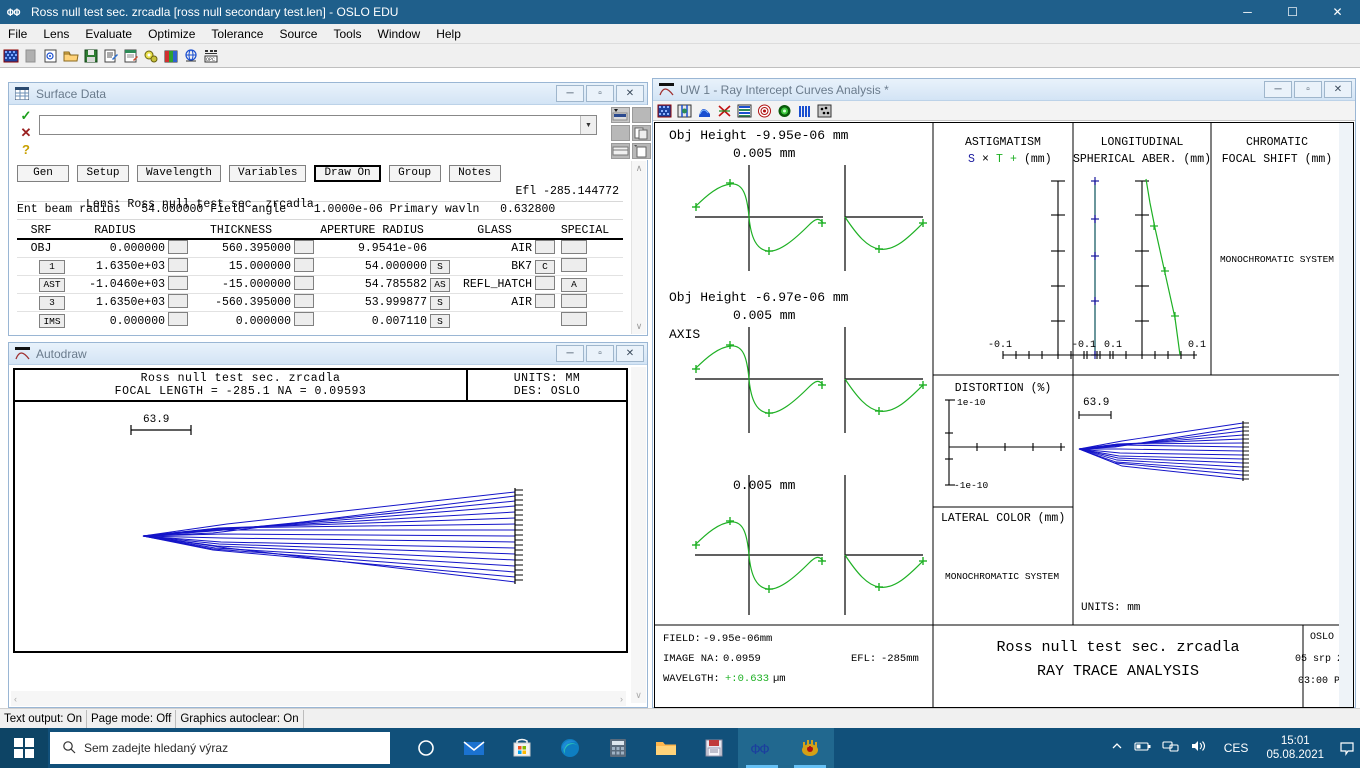 This screenshot has width=1360, height=768. I want to click on autodraw-restore: ▫, so click(600, 353).